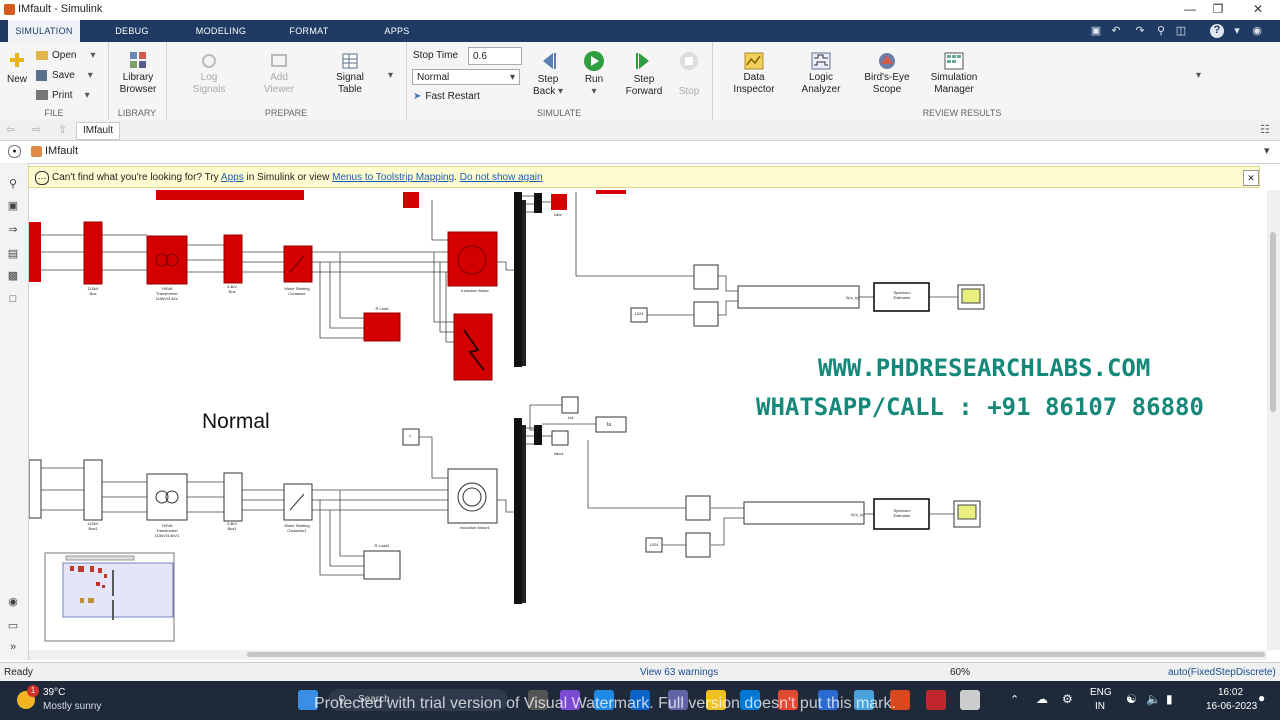 The height and width of the screenshot is (720, 1280). I want to click on prepare-caption: PREPARE, so click(286, 113).